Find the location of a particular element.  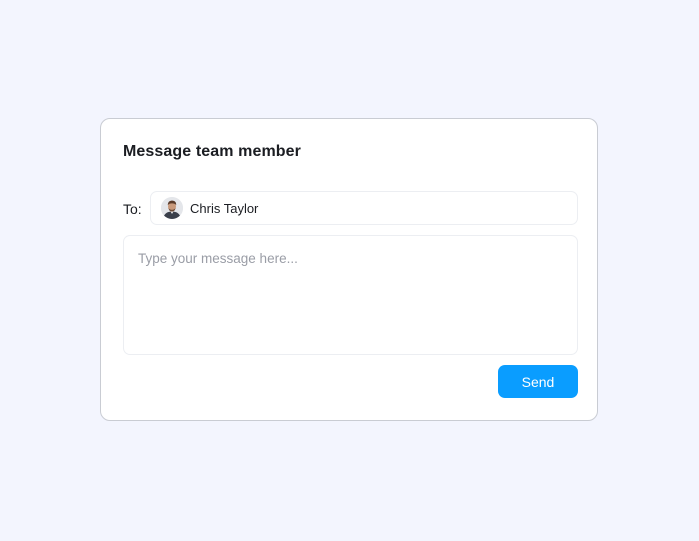

avatar is located at coordinates (172, 208).